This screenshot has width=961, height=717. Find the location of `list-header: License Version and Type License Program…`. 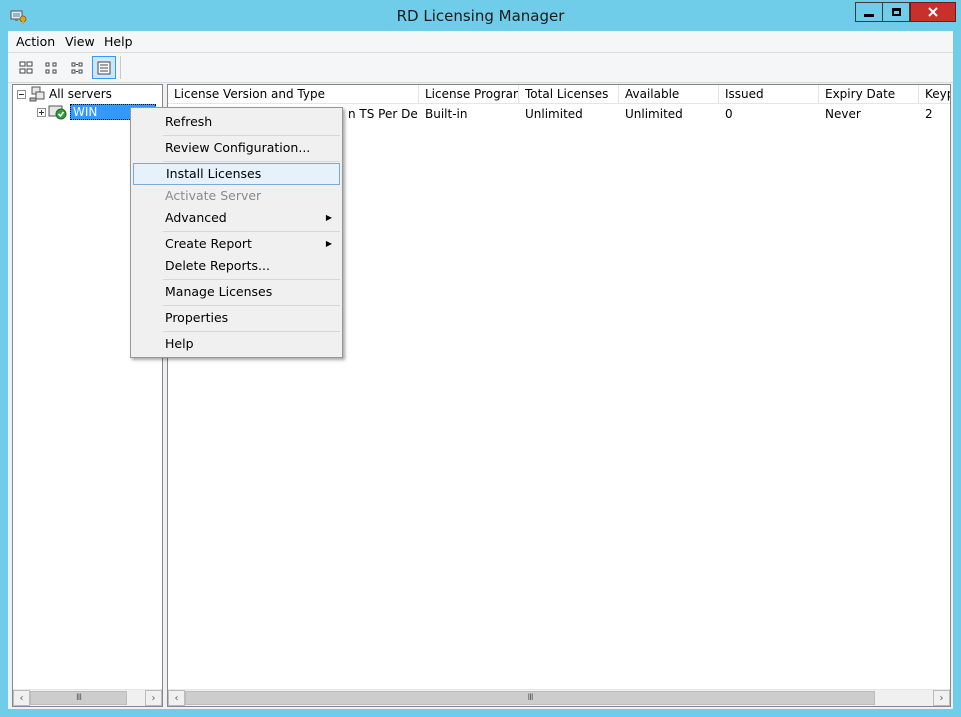

list-header: License Version and Type License Program… is located at coordinates (559, 95).